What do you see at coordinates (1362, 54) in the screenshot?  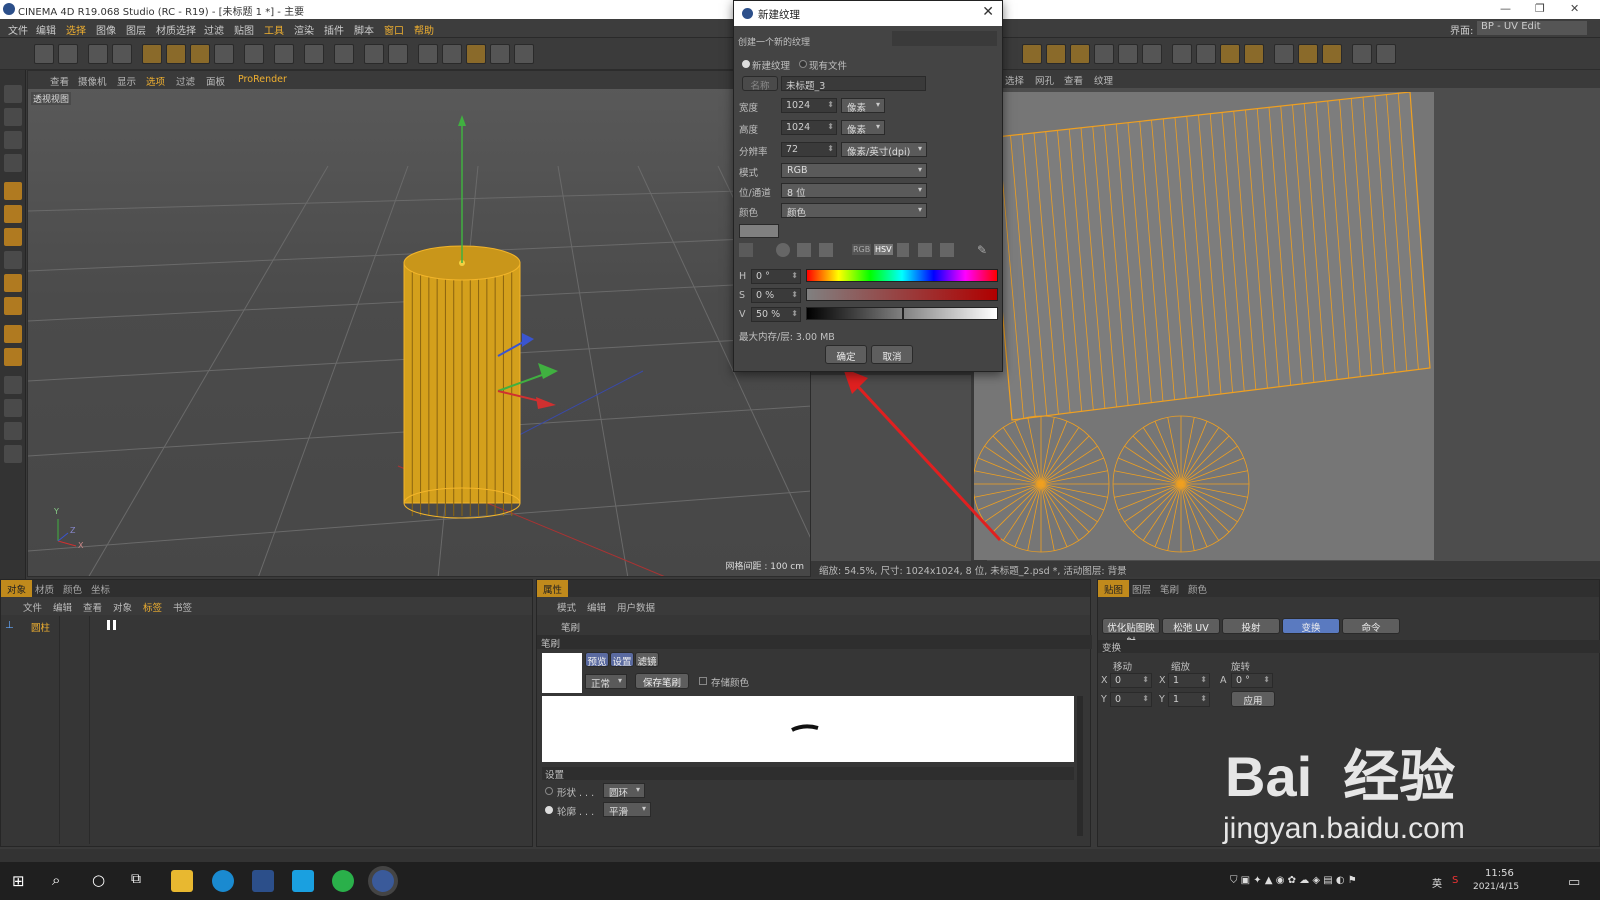 I see `uv-resize-icon` at bounding box center [1362, 54].